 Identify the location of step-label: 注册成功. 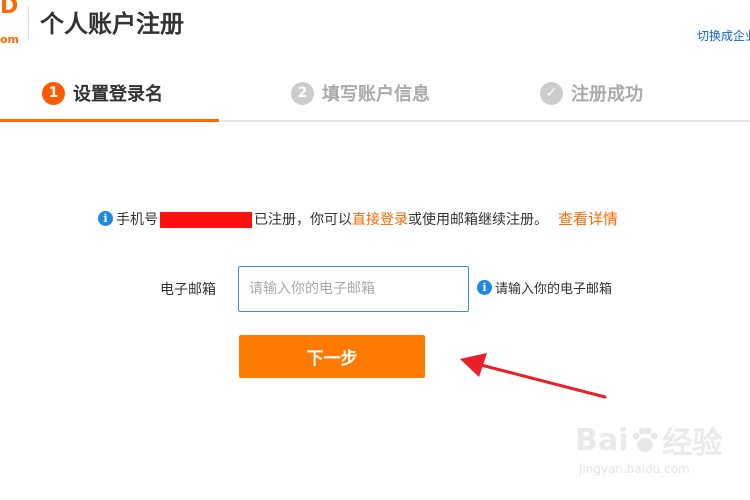
(607, 94).